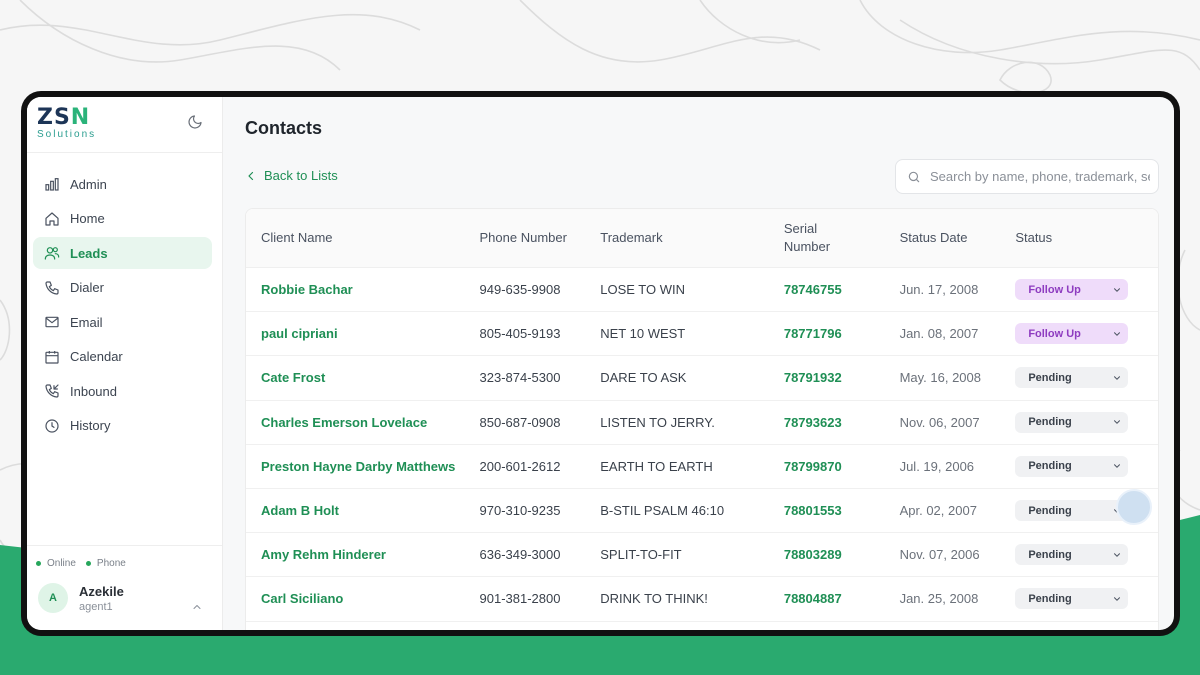  Describe the element at coordinates (122, 219) in the screenshot. I see `sidebar-item-home: Home` at that location.